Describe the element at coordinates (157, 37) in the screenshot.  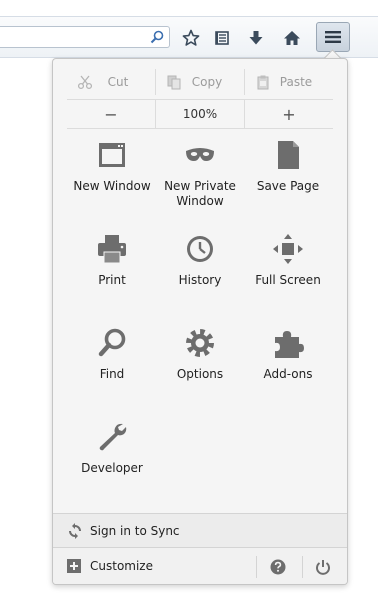
I see `search-icon` at that location.